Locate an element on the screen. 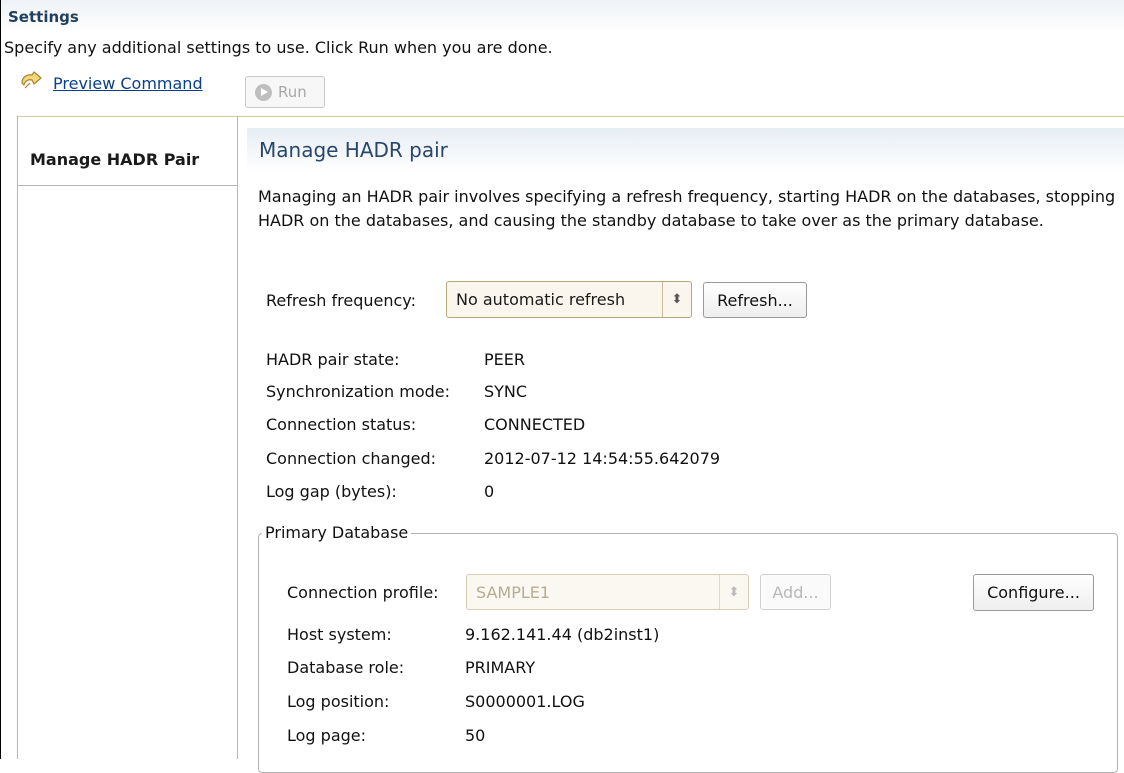 Image resolution: width=1124 pixels, height=773 pixels. refresh-frequency-value: No automatic refresh is located at coordinates (541, 299).